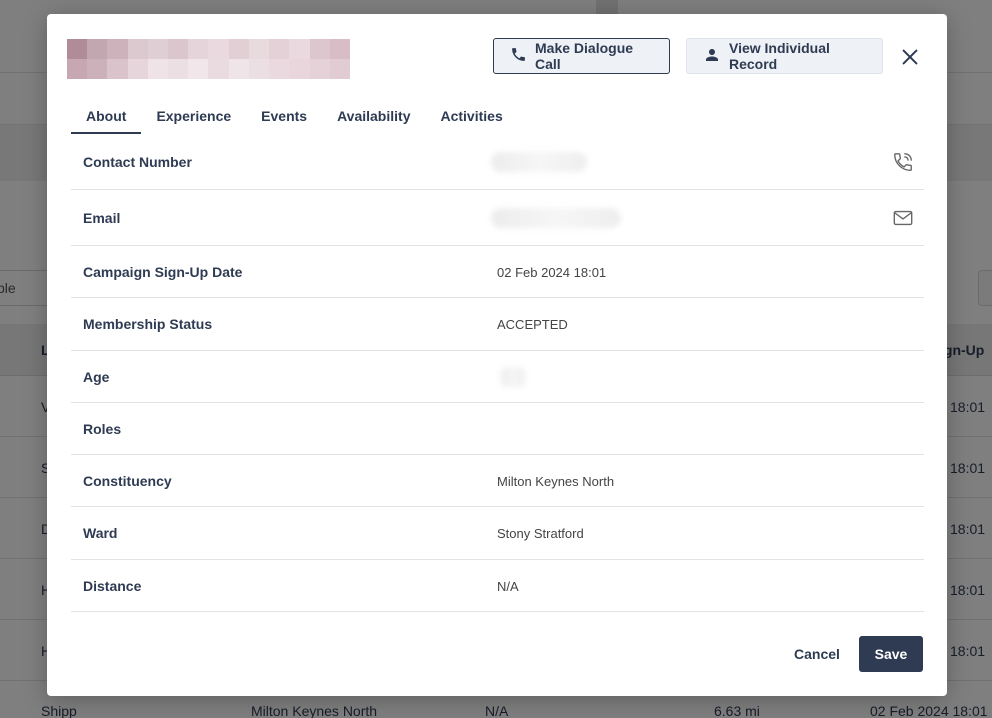 The image size is (992, 718). What do you see at coordinates (532, 324) in the screenshot?
I see `membership-status-value: ACCEPTED` at bounding box center [532, 324].